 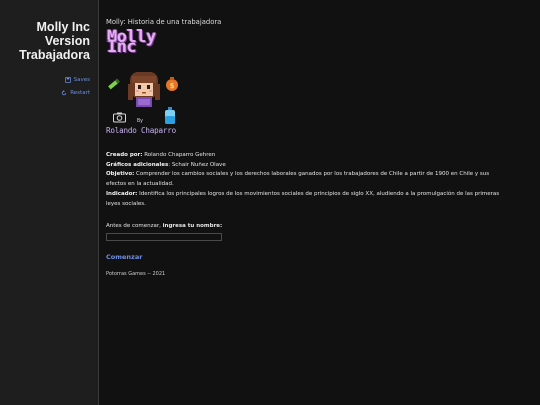 What do you see at coordinates (170, 115) in the screenshot?
I see `water-bottle-icon` at bounding box center [170, 115].